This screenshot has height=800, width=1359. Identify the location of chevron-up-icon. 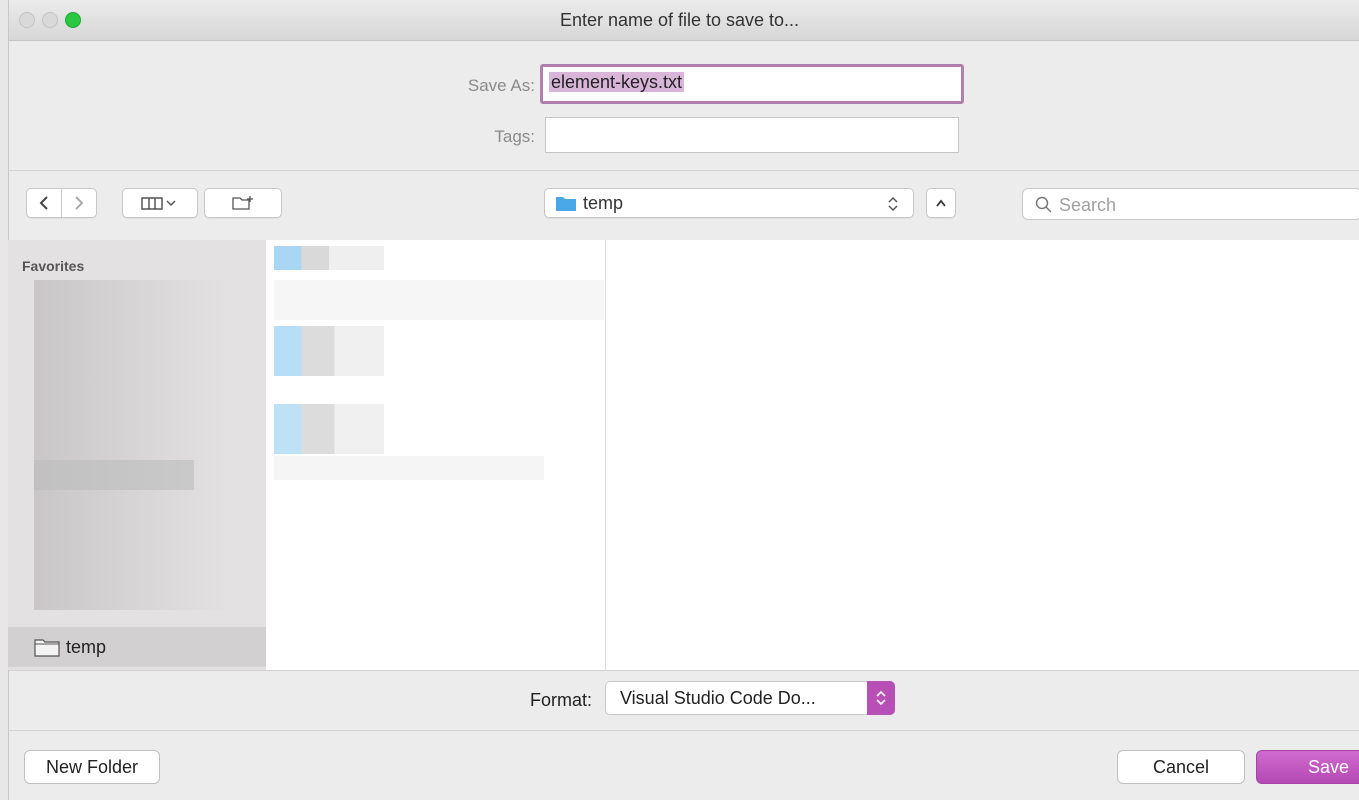
(941, 203).